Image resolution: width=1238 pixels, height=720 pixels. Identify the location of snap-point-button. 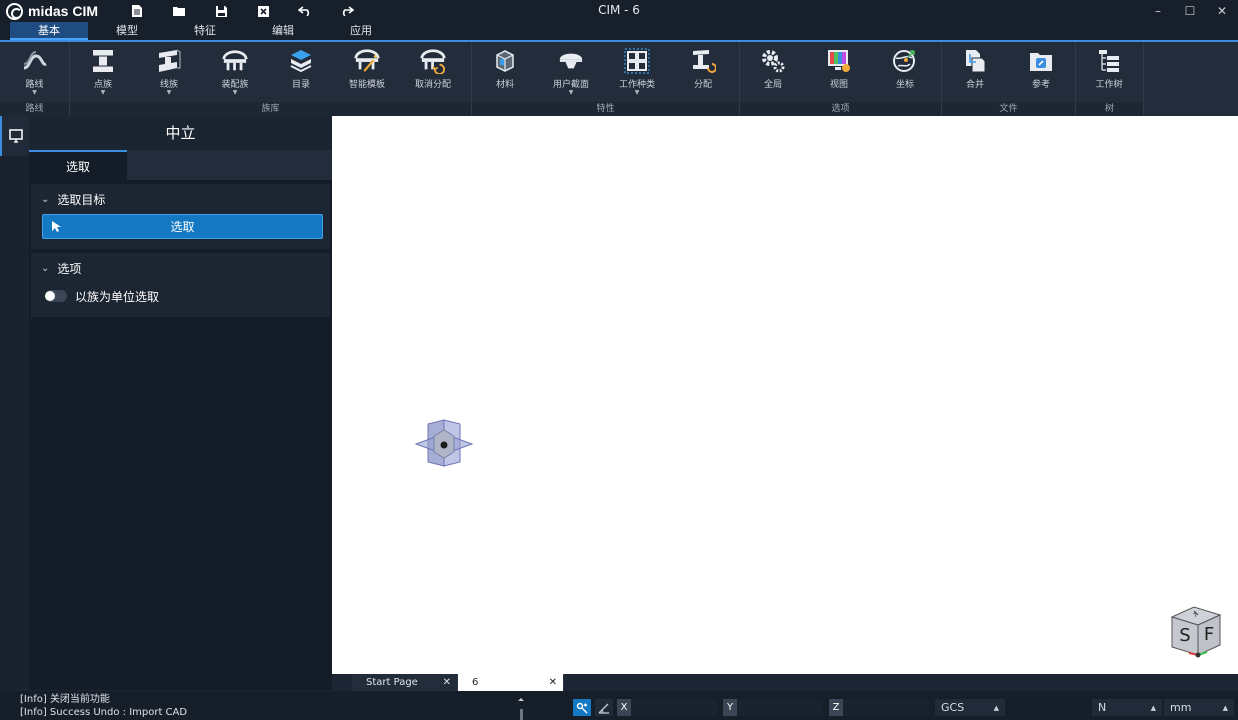
(582, 707).